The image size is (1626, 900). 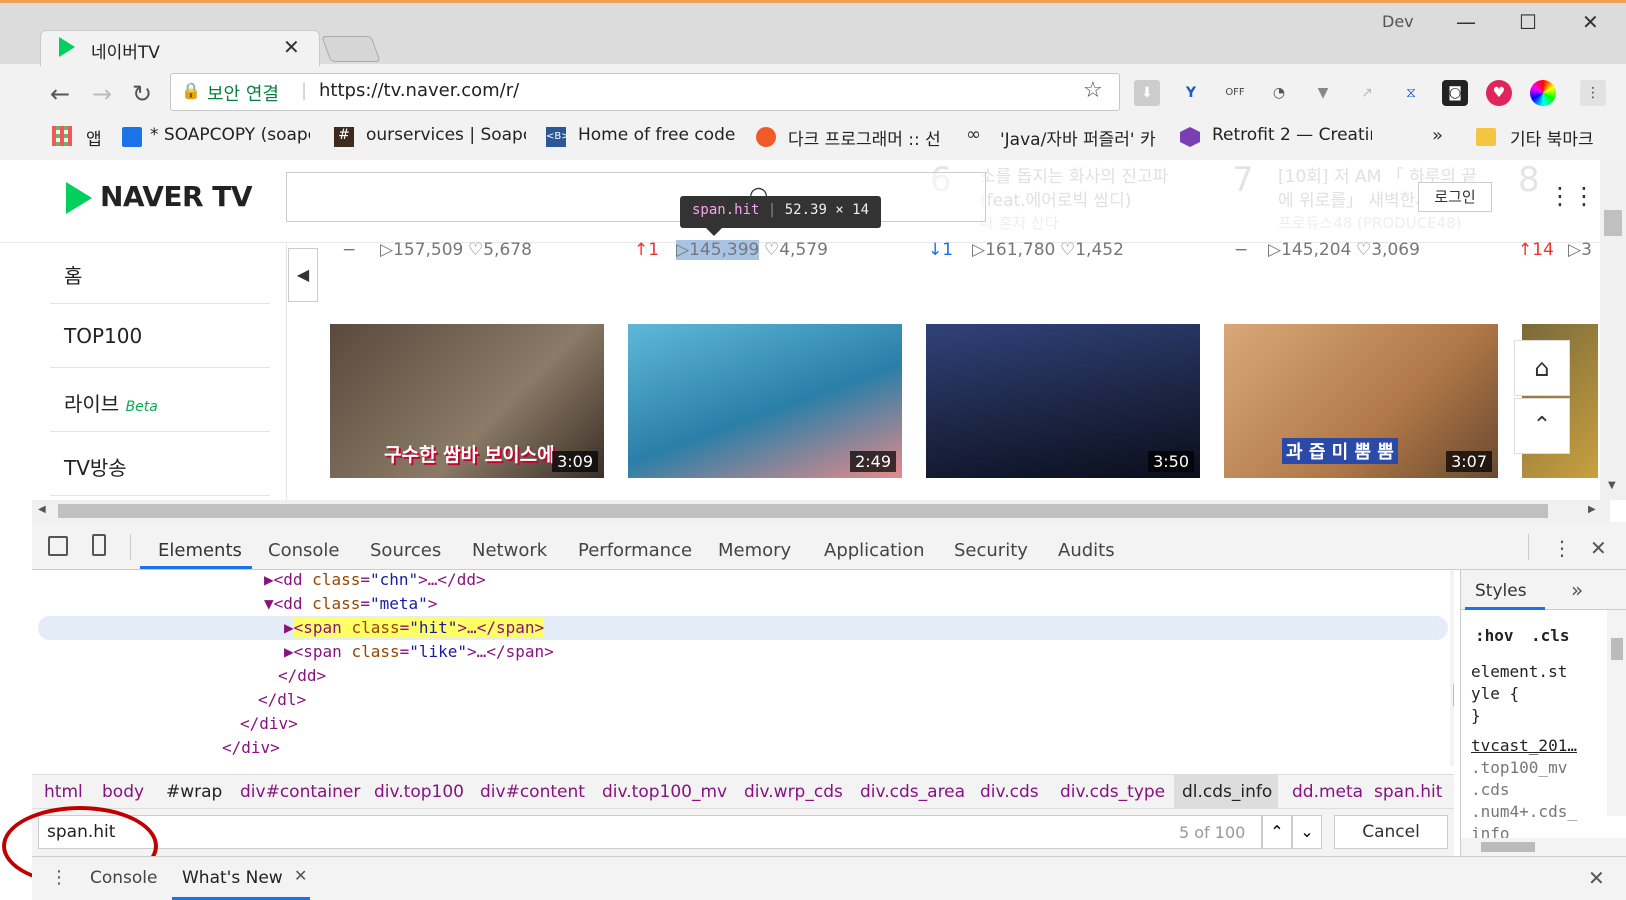 What do you see at coordinates (1499, 93) in the screenshot?
I see `red-extension-icon: ♥` at bounding box center [1499, 93].